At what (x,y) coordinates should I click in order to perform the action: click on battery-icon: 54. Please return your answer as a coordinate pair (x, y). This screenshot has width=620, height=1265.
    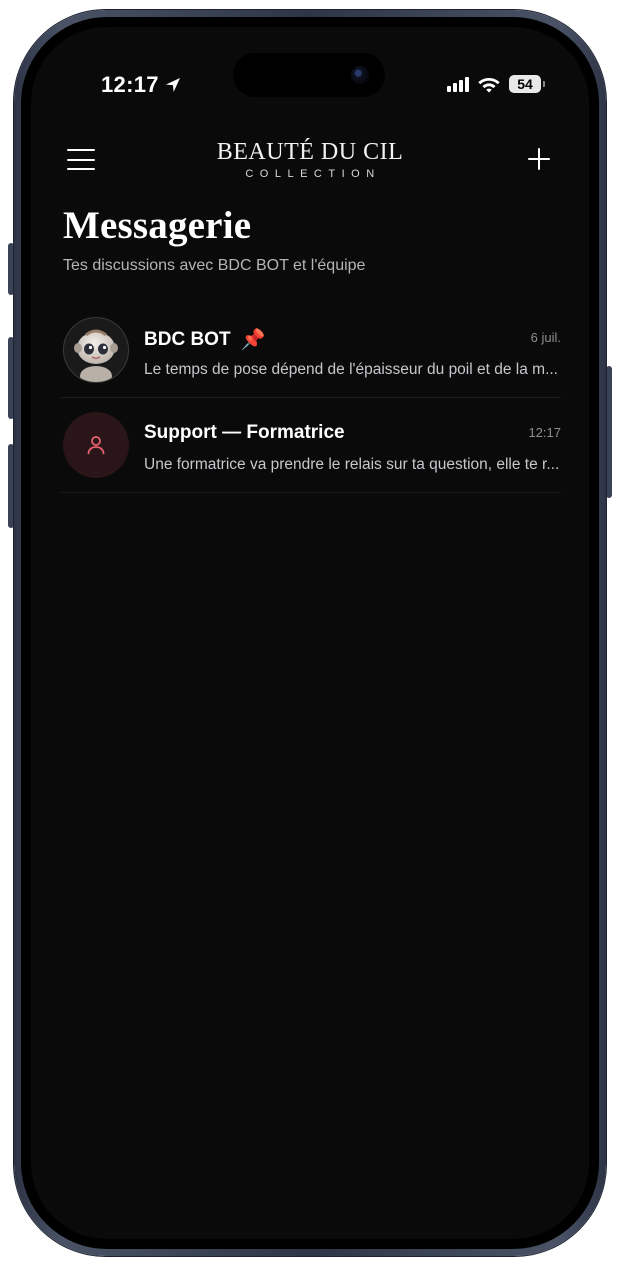
    Looking at the image, I should click on (527, 84).